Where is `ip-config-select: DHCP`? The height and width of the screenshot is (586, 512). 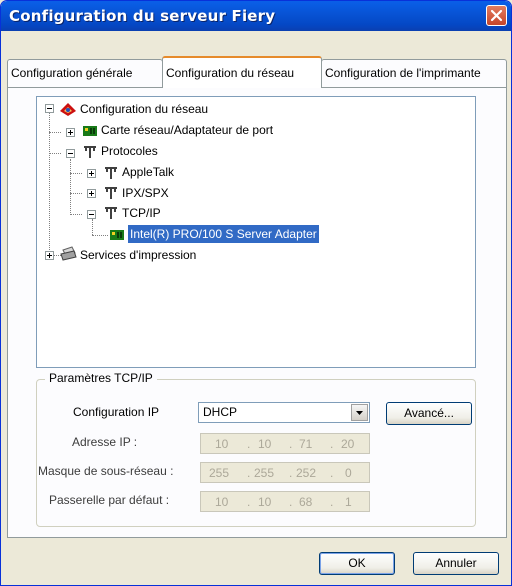
ip-config-select: DHCP is located at coordinates (284, 412).